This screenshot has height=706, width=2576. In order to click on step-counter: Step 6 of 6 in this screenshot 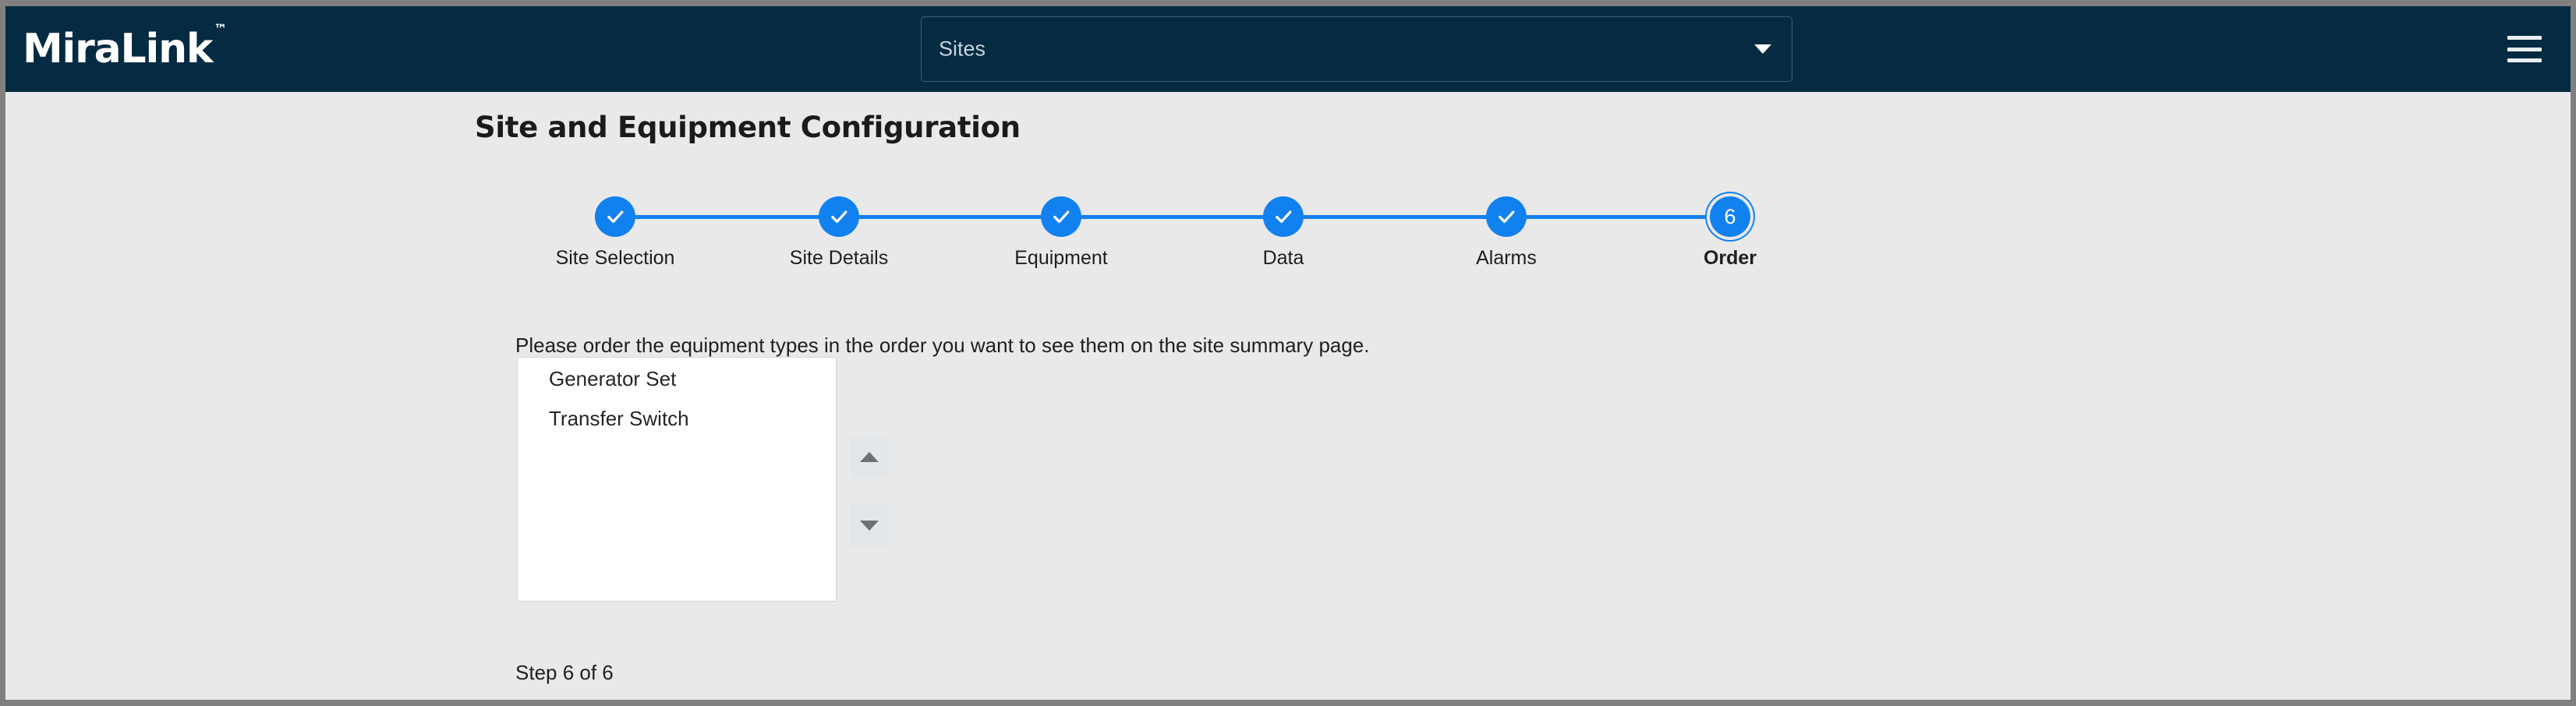, I will do `click(564, 672)`.